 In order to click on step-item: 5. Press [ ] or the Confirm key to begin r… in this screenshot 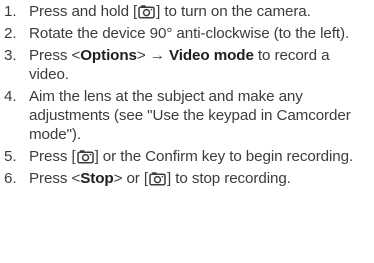, I will do `click(187, 156)`.